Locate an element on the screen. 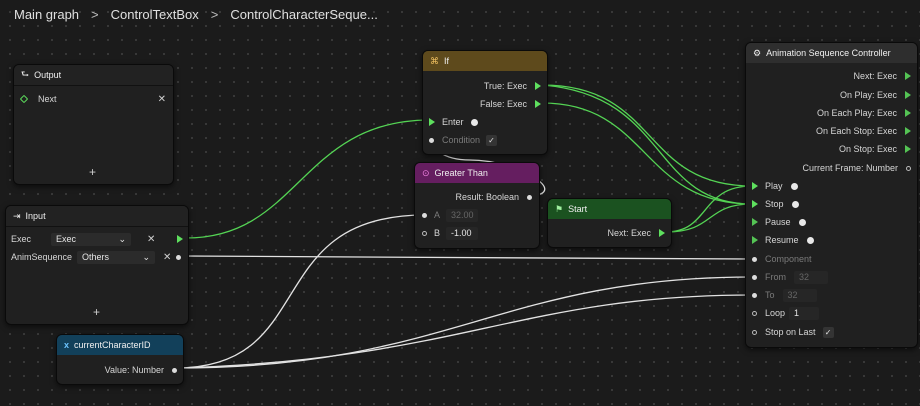 This screenshot has width=920, height=406. output-next-label: Next is located at coordinates (47, 99).